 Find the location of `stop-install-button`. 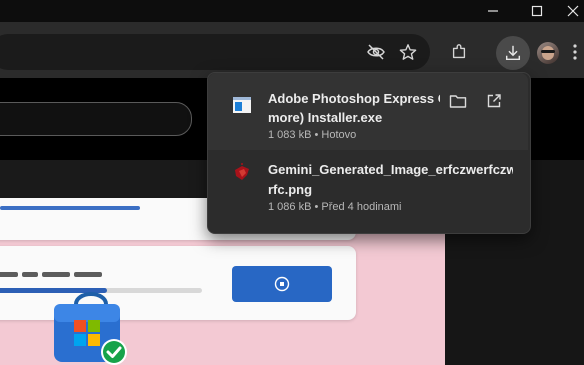

stop-install-button is located at coordinates (282, 284).